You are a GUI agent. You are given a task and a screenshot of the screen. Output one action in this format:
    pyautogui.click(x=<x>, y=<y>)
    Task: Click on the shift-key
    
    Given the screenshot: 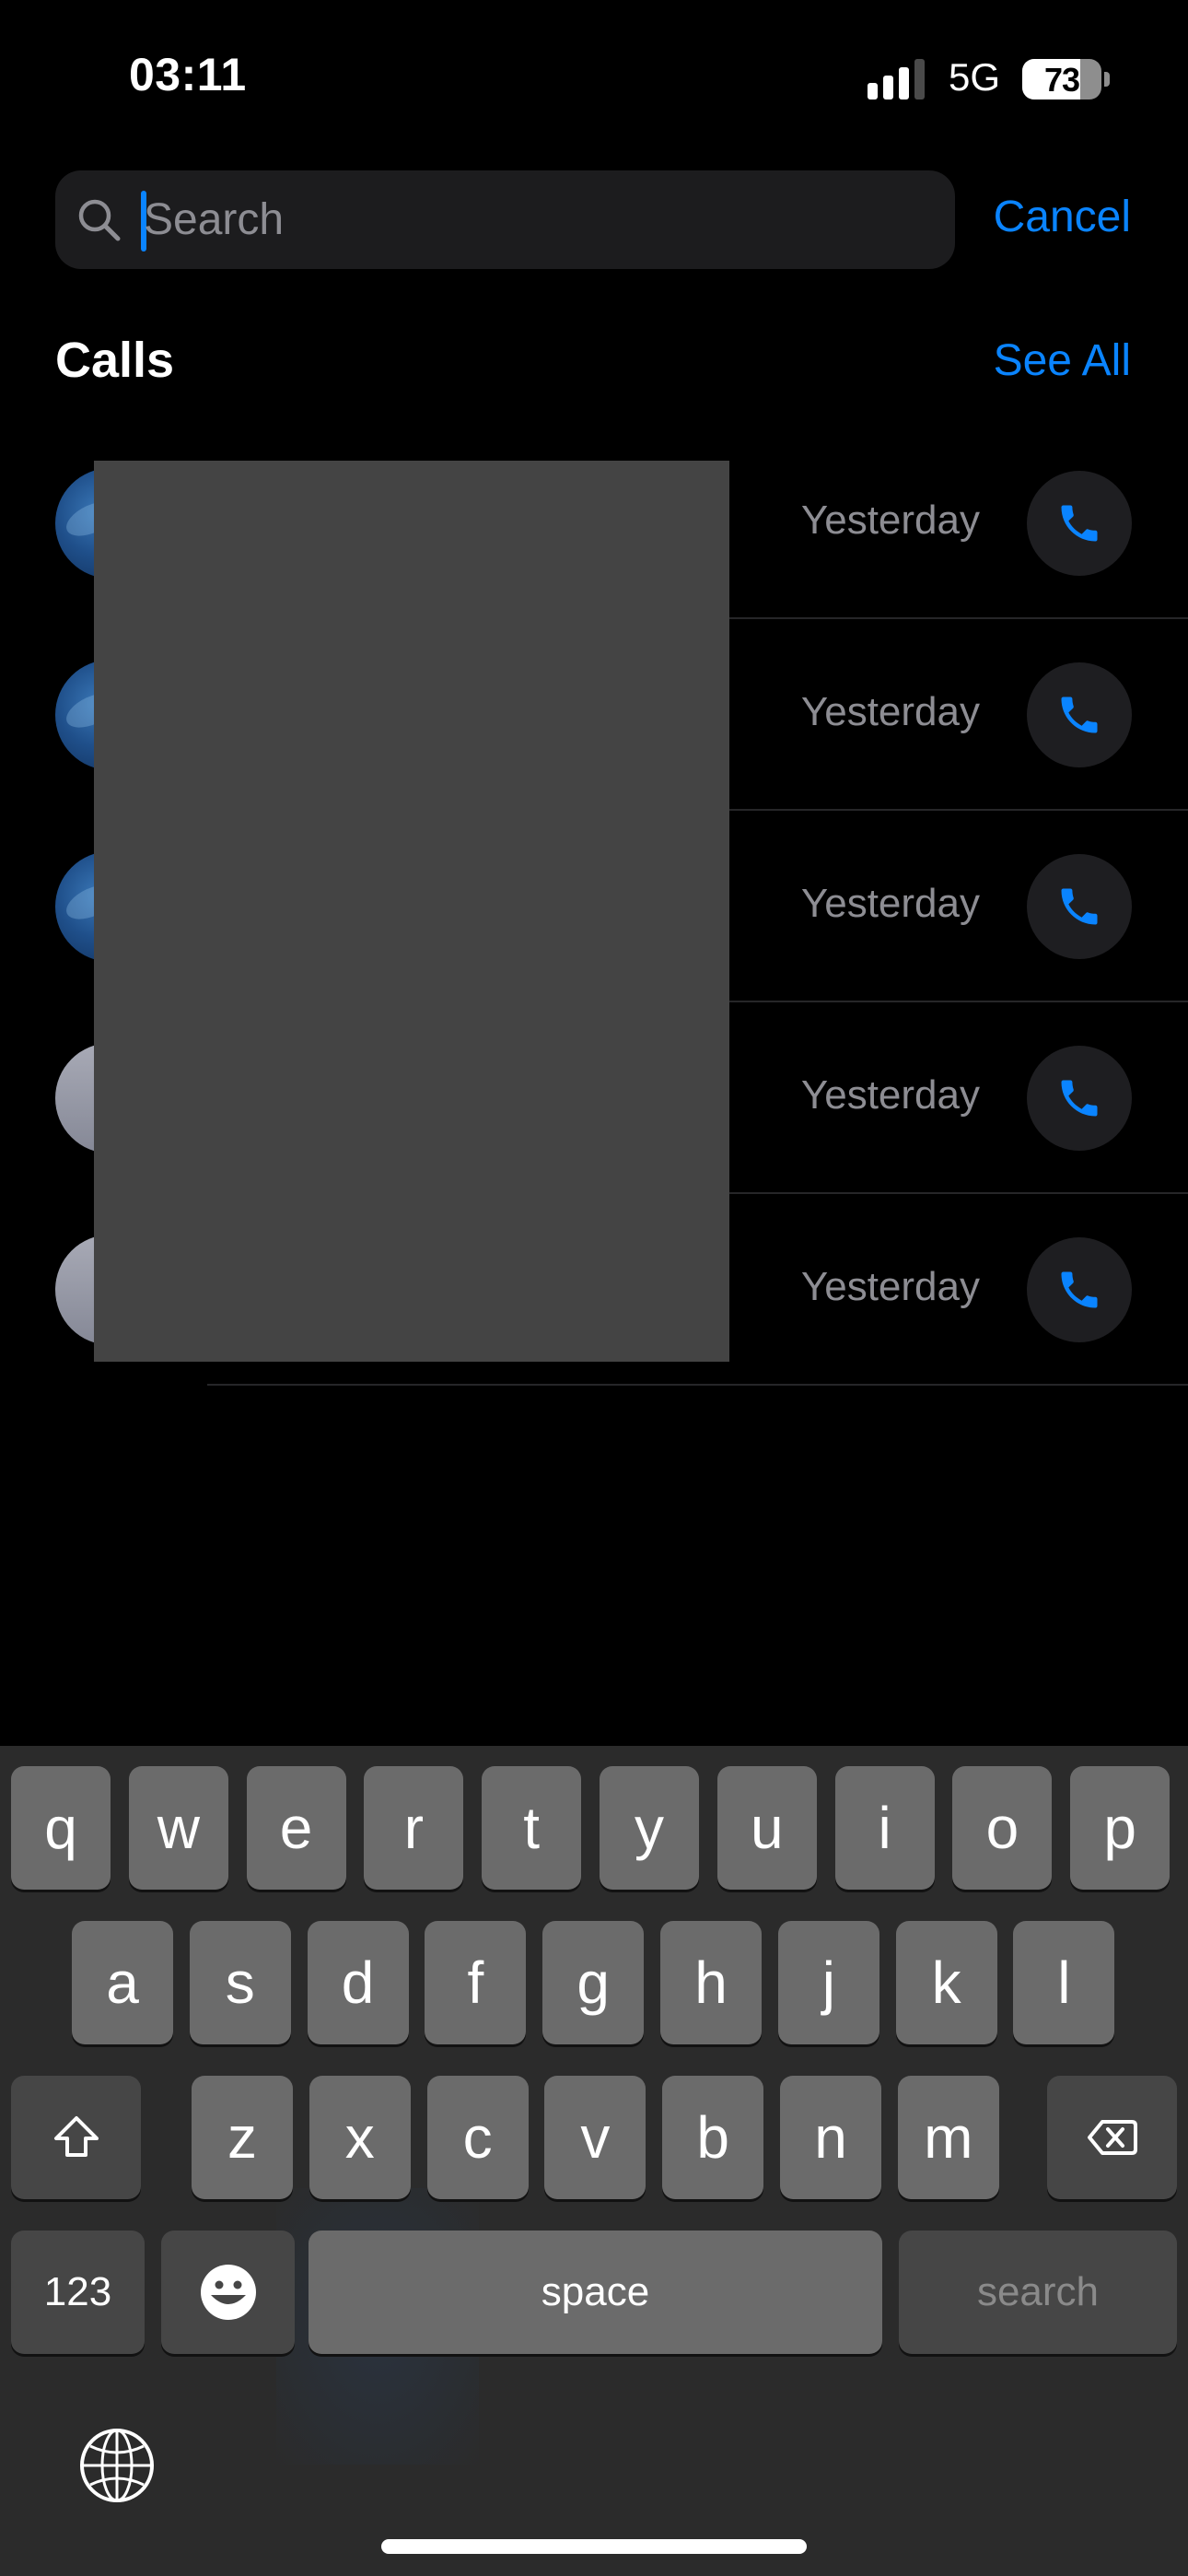 What is the action you would take?
    pyautogui.click(x=76, y=2137)
    